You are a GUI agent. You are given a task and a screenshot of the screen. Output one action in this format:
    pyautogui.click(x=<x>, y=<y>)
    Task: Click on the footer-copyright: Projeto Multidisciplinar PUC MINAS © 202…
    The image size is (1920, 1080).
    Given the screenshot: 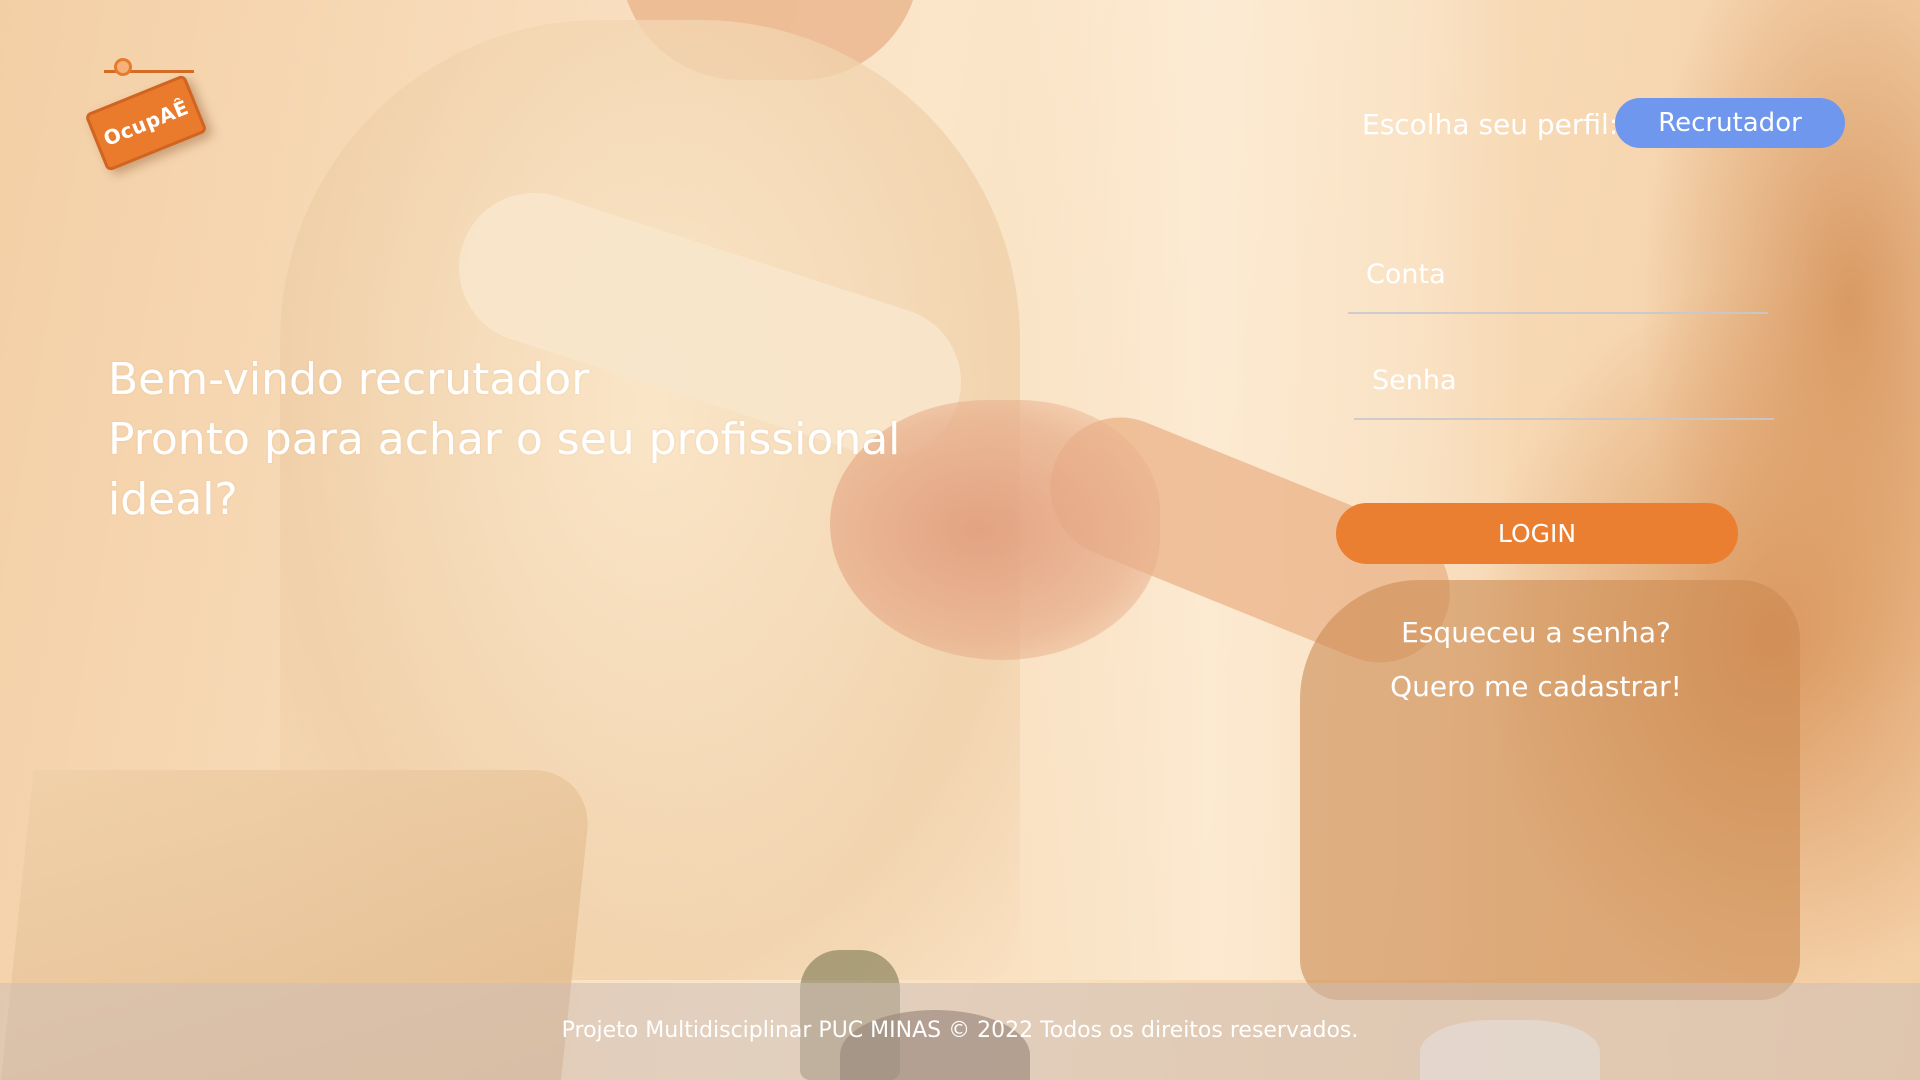 What is the action you would take?
    pyautogui.click(x=960, y=1030)
    